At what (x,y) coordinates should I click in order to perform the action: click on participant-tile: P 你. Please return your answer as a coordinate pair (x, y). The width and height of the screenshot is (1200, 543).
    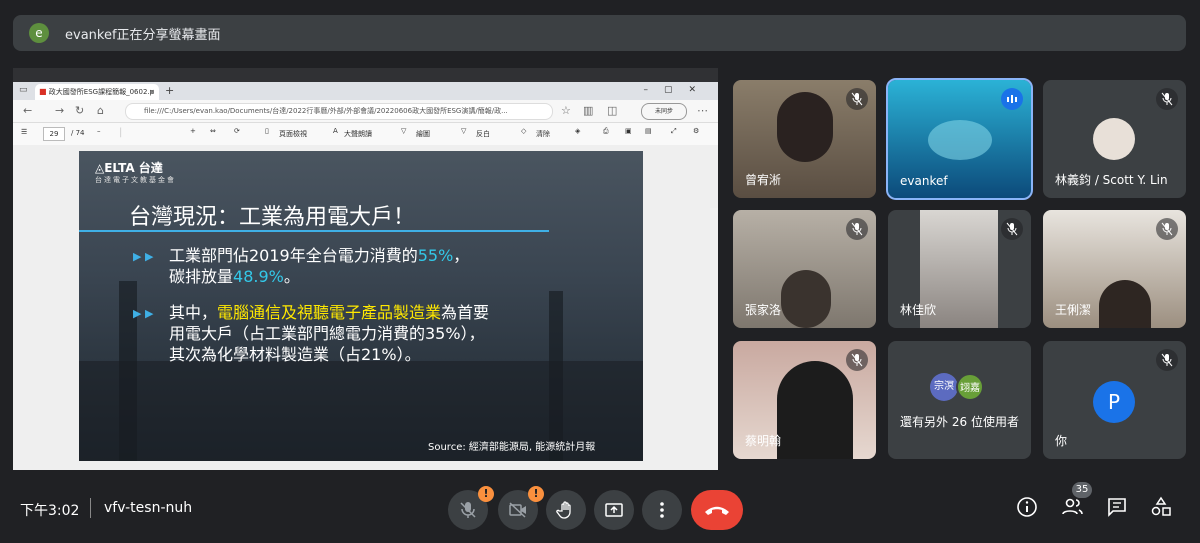
    Looking at the image, I should click on (1114, 400).